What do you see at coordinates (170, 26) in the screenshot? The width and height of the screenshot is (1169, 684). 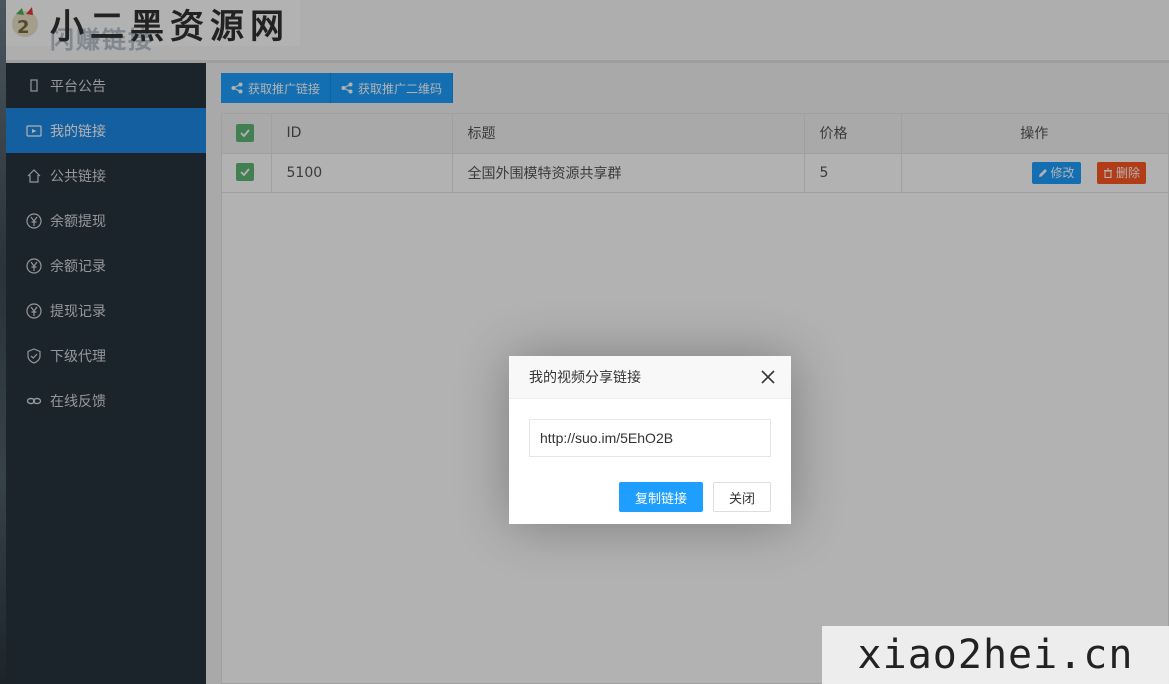 I see `site-logo-text: 小二黑资源网` at bounding box center [170, 26].